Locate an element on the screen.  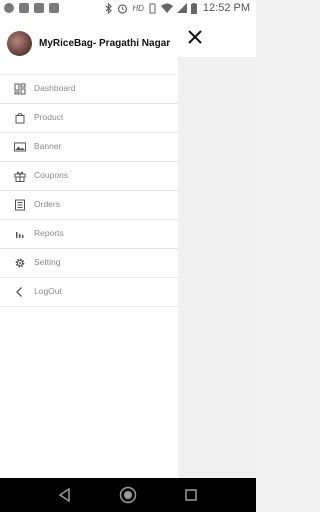
drawer-header: MyRiceBag- Pragathi Nagar is located at coordinates (89, 45).